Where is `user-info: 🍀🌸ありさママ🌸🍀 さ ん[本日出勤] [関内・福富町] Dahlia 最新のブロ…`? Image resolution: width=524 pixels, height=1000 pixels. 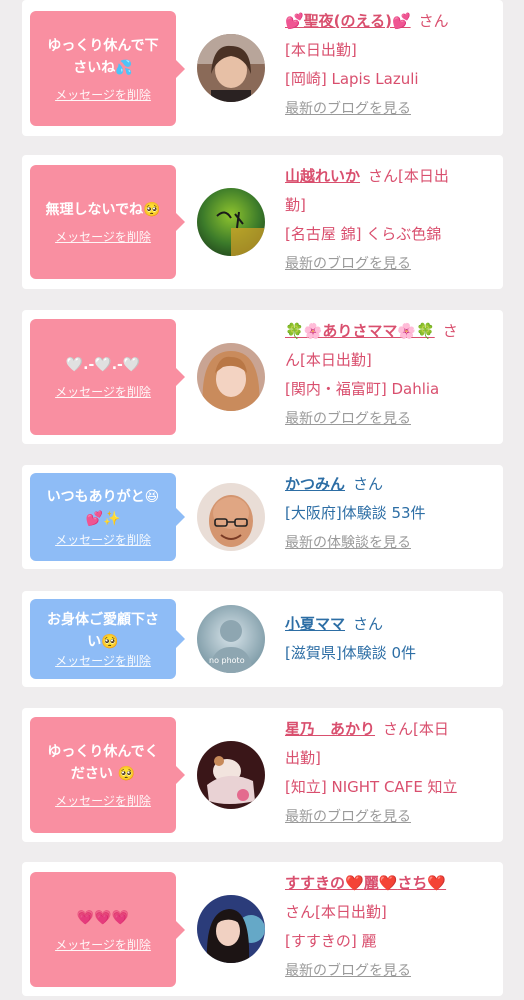 user-info: 🍀🌸ありさママ🌸🍀 さ ん[本日出勤] [関内・福富町] Dahlia 最新のブロ… is located at coordinates (392, 375).